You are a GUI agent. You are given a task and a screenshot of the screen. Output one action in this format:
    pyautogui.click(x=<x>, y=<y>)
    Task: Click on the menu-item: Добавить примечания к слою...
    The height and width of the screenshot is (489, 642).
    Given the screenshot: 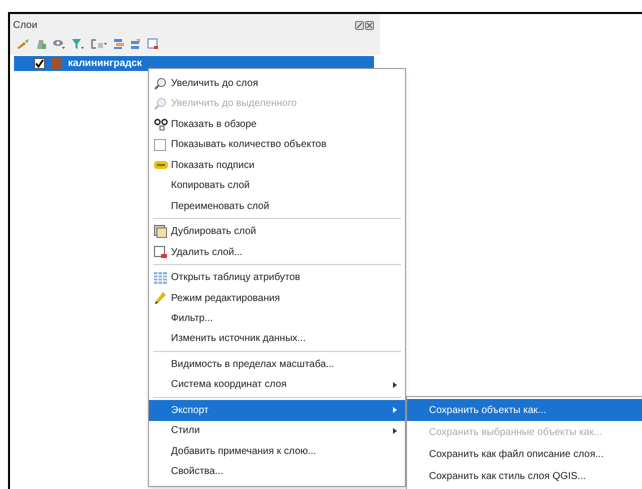 What is the action you would take?
    pyautogui.click(x=277, y=451)
    